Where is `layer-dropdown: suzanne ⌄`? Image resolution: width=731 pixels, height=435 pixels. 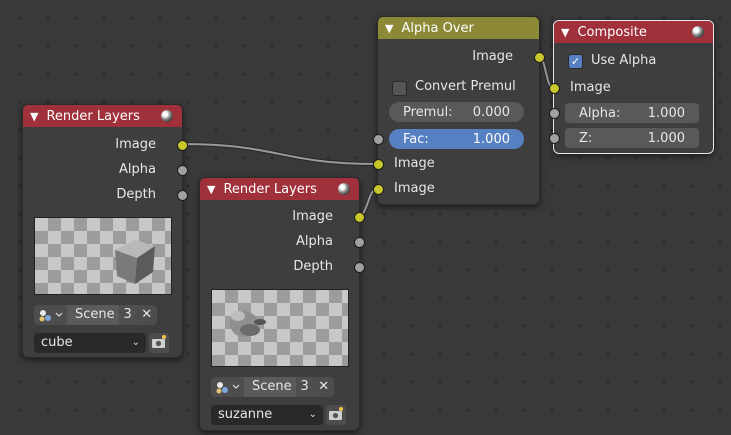 layer-dropdown: suzanne ⌄ is located at coordinates (267, 415).